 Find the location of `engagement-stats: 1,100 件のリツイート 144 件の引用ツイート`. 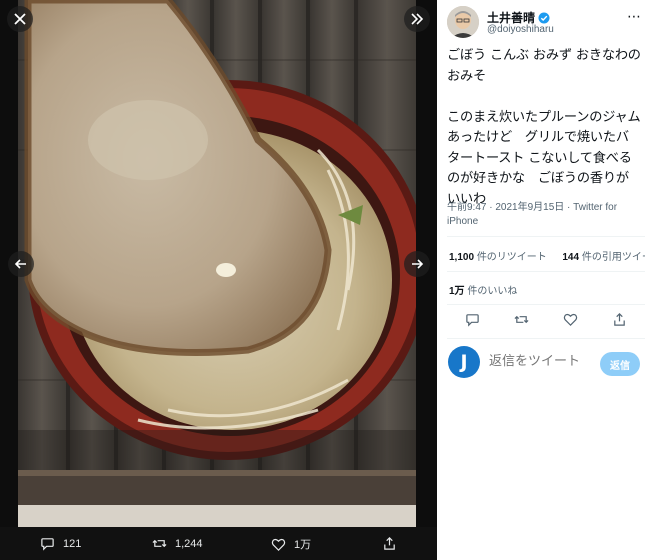

engagement-stats: 1,100 件のリツイート 144 件の引用ツイート is located at coordinates (547, 255).